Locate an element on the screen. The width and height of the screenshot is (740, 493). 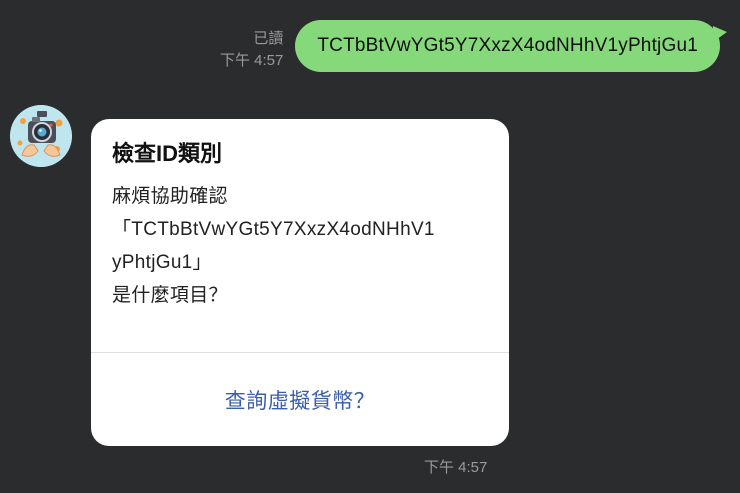
outgoing-message-text: TCTbBtVwYGt5Y7XxzX4odNHhV1yPhtjGu1 is located at coordinates (507, 45).